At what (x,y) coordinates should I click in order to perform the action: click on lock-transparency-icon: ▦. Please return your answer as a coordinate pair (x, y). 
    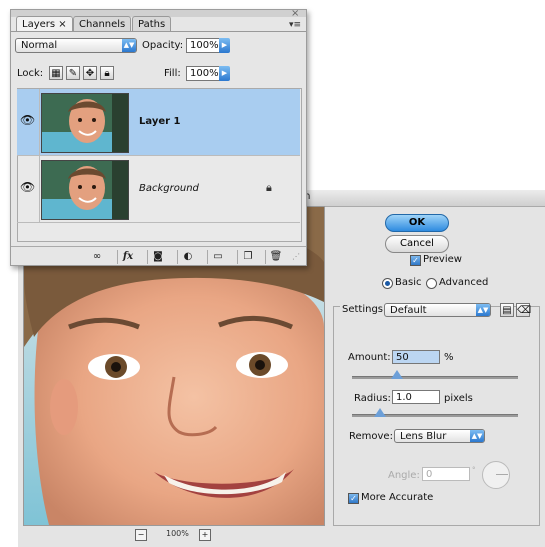
    Looking at the image, I should click on (56, 73).